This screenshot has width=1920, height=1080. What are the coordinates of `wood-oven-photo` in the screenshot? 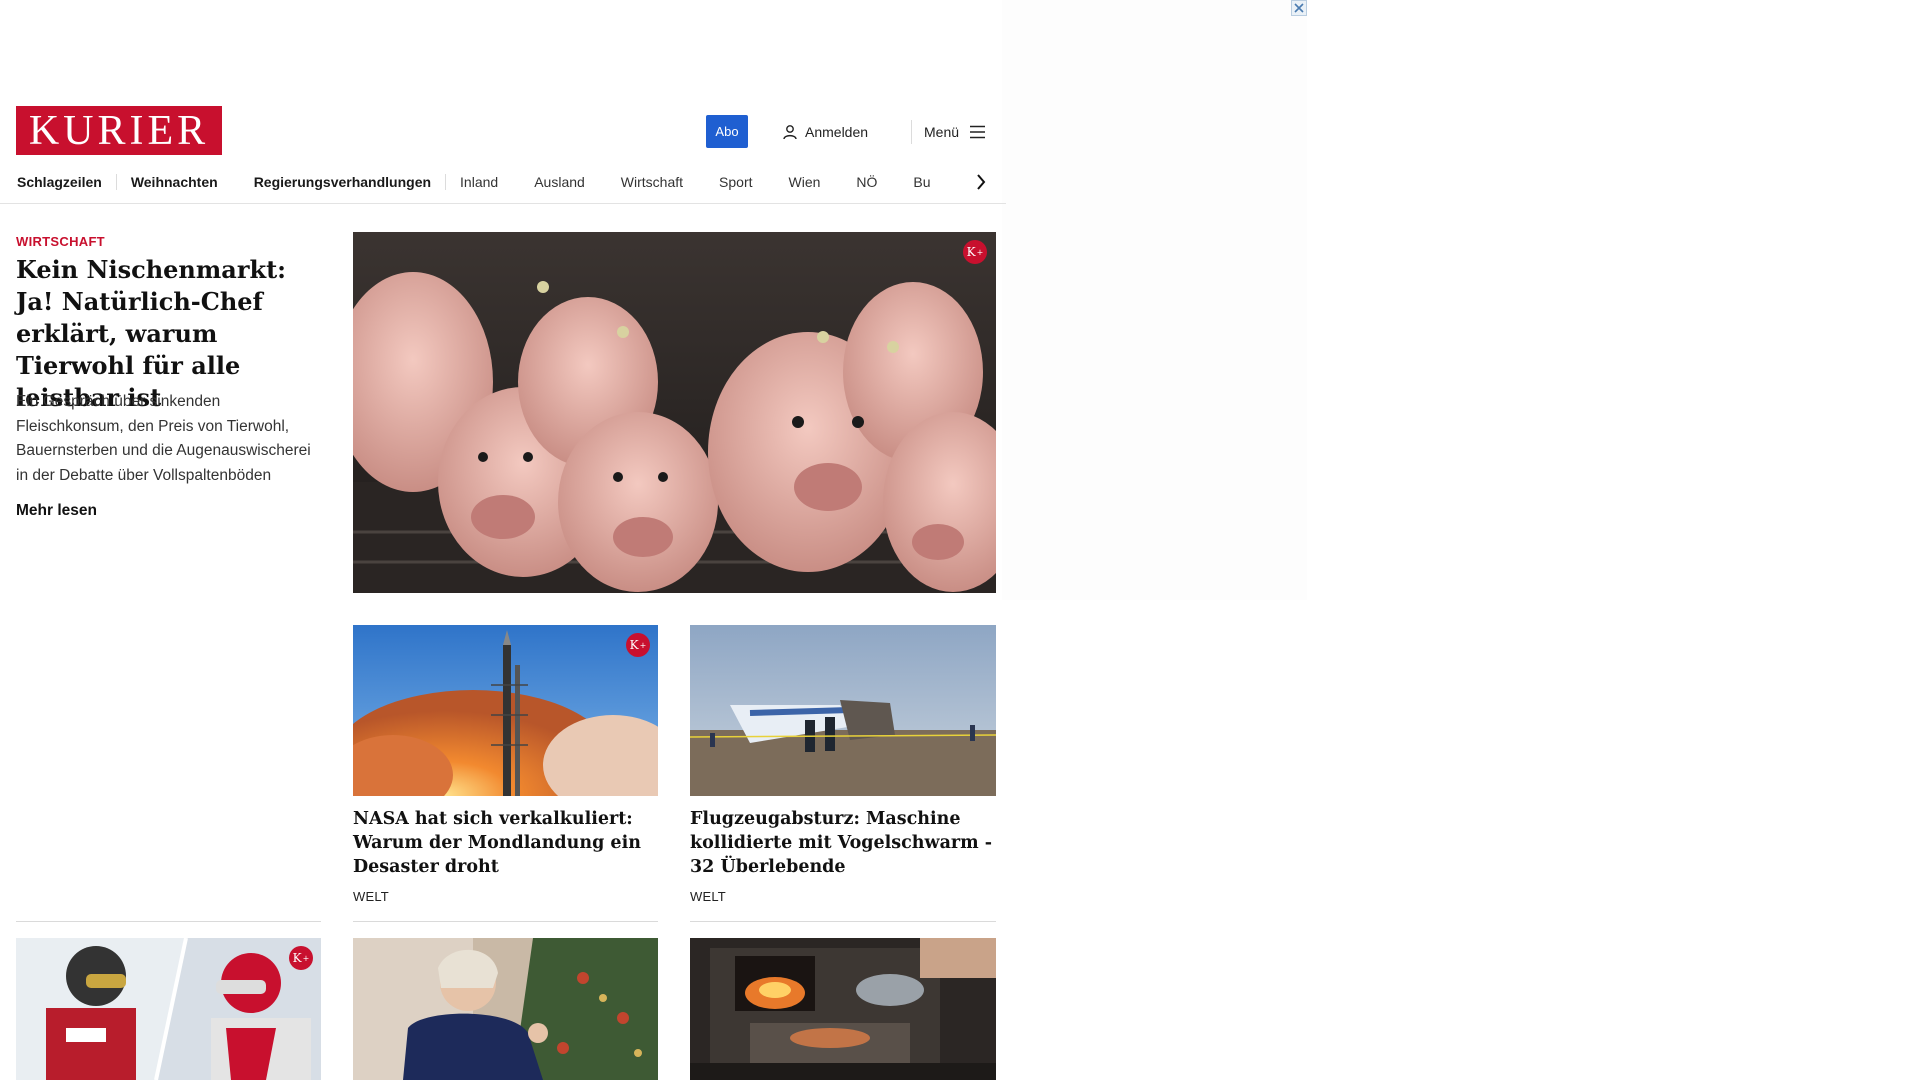 It's located at (843, 1009).